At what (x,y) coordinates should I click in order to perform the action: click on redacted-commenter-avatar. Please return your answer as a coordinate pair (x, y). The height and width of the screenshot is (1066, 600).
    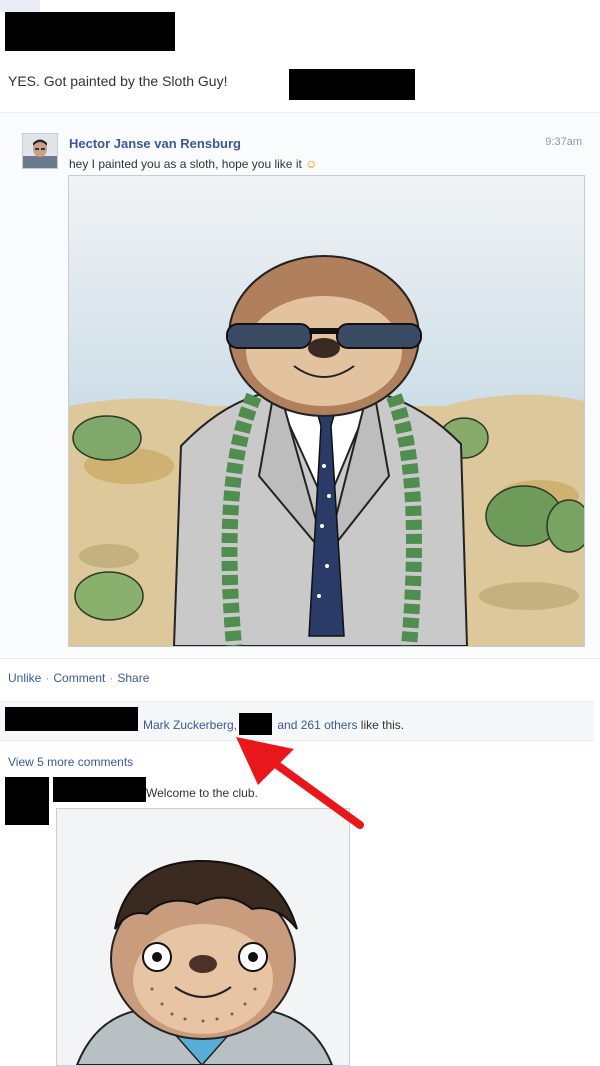
    Looking at the image, I should click on (27, 801).